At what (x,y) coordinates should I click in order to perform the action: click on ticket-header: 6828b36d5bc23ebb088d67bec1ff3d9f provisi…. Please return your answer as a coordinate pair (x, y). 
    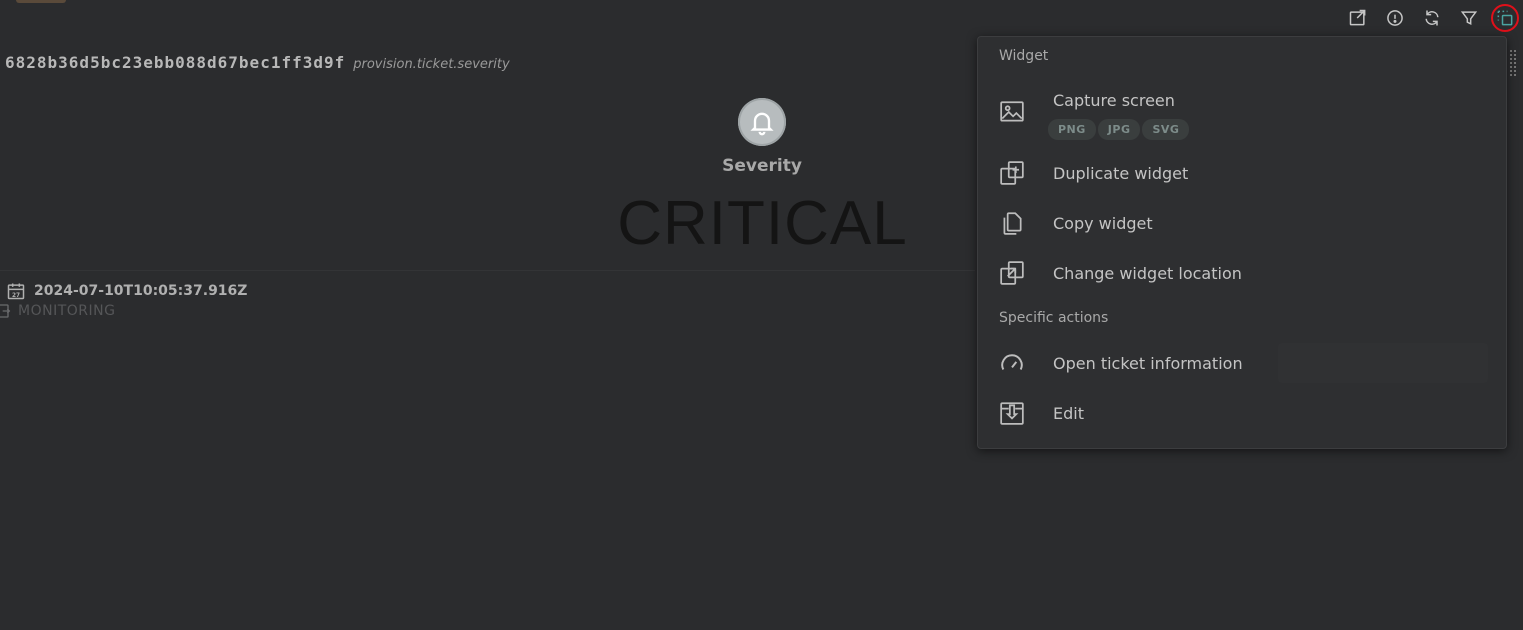
    Looking at the image, I should click on (257, 62).